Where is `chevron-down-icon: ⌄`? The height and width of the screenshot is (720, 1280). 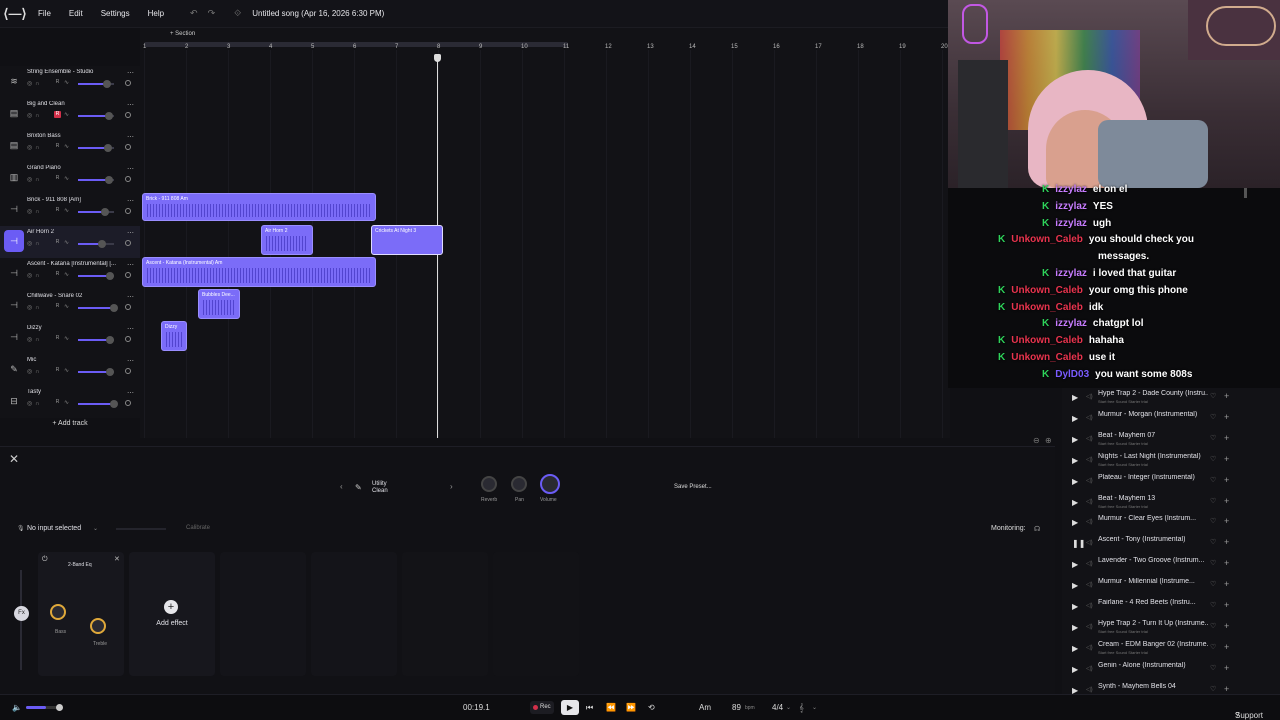 chevron-down-icon: ⌄ is located at coordinates (814, 707).